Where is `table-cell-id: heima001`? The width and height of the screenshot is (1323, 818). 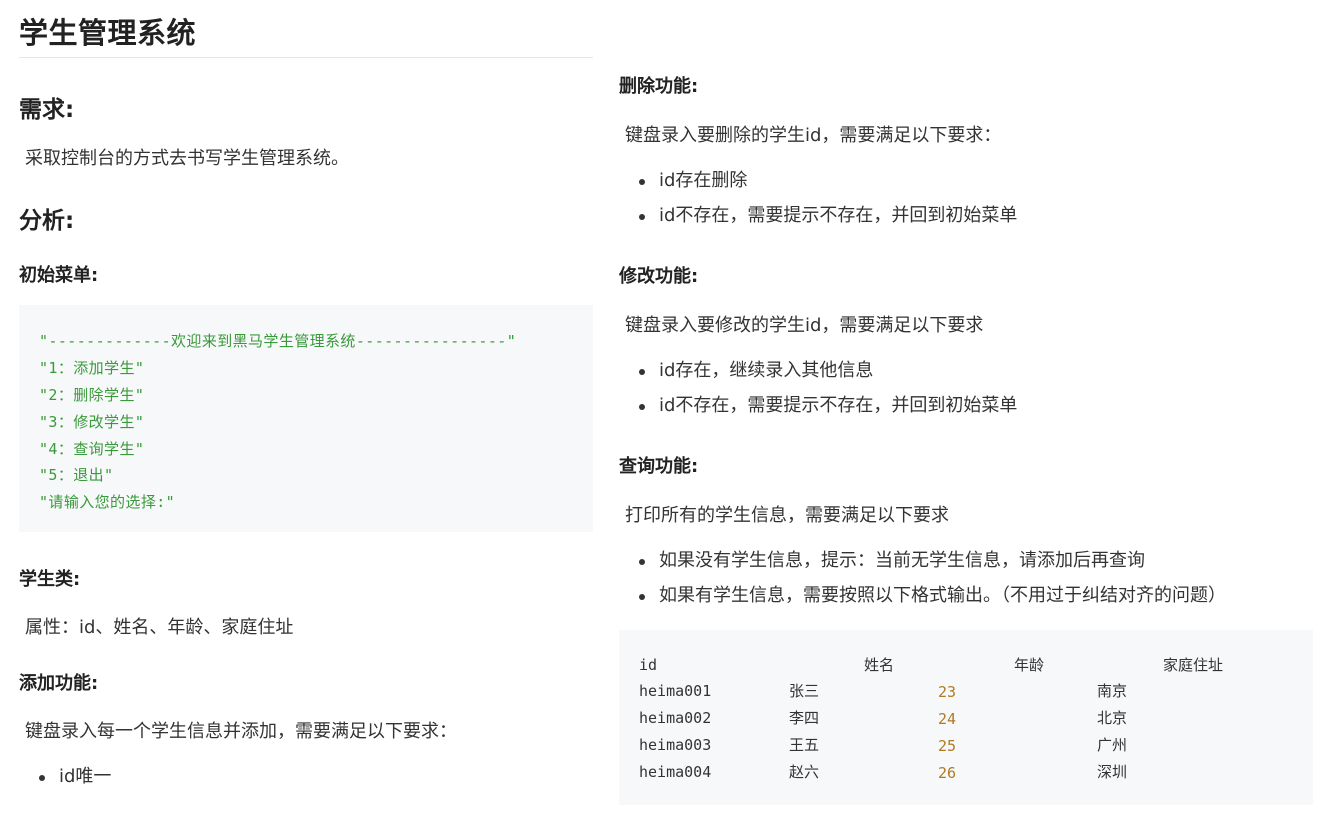 table-cell-id: heima001 is located at coordinates (675, 691).